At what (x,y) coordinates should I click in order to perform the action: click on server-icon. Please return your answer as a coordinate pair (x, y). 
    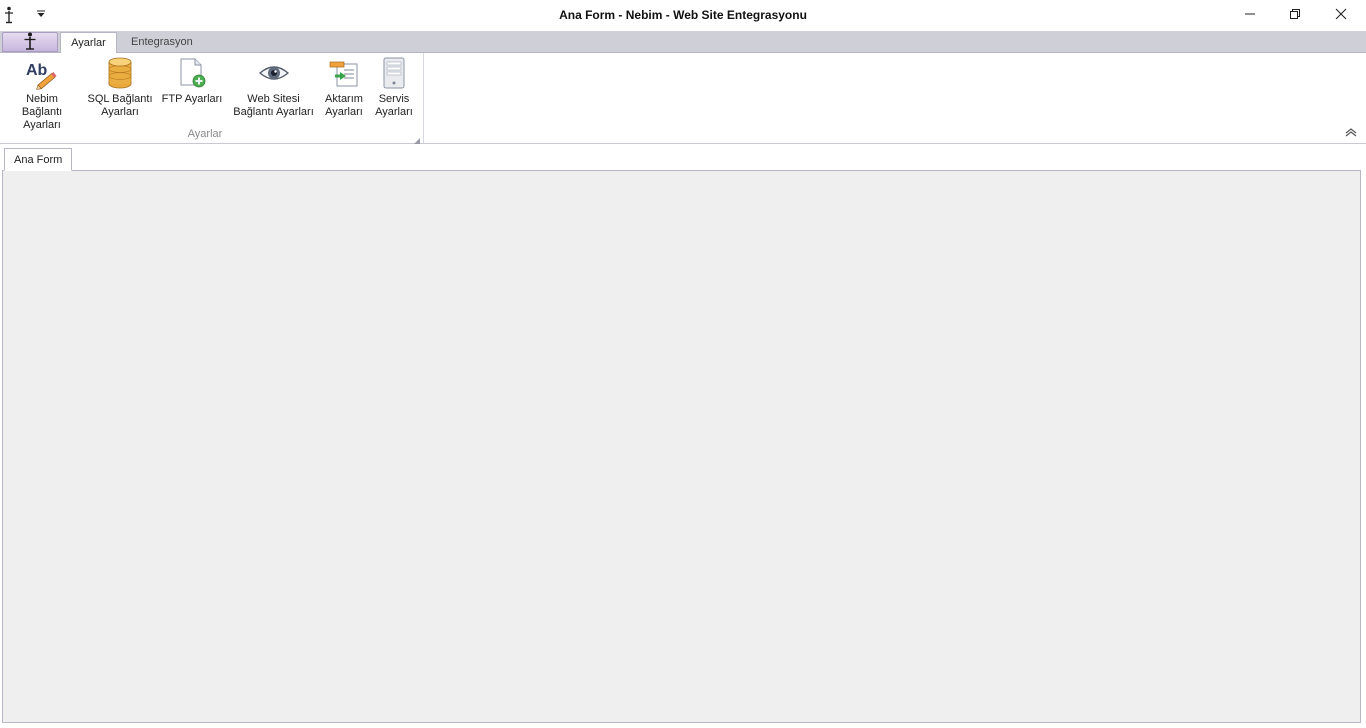
    Looking at the image, I should click on (394, 73).